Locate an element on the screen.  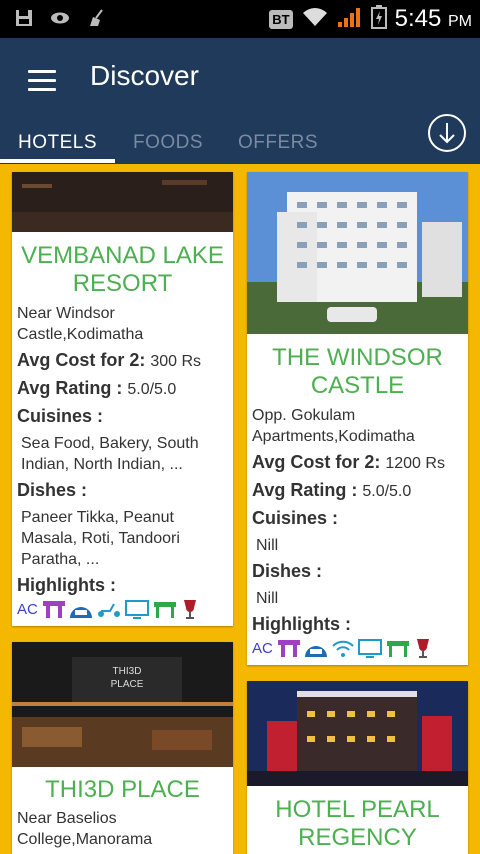
hotel-address: College,Manorama is located at coordinates (85, 839).